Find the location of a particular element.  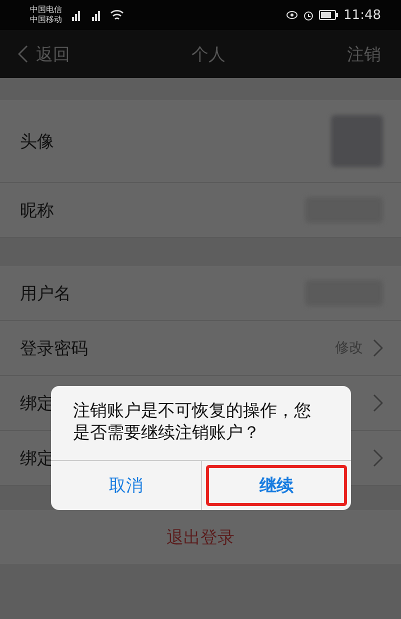

page-title: 个人 is located at coordinates (209, 55).